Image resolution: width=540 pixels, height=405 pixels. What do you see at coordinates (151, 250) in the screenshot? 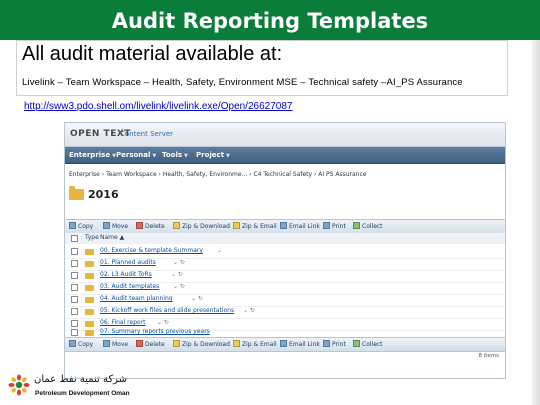
I see `item-link: 00. Exercise & template Summary` at bounding box center [151, 250].